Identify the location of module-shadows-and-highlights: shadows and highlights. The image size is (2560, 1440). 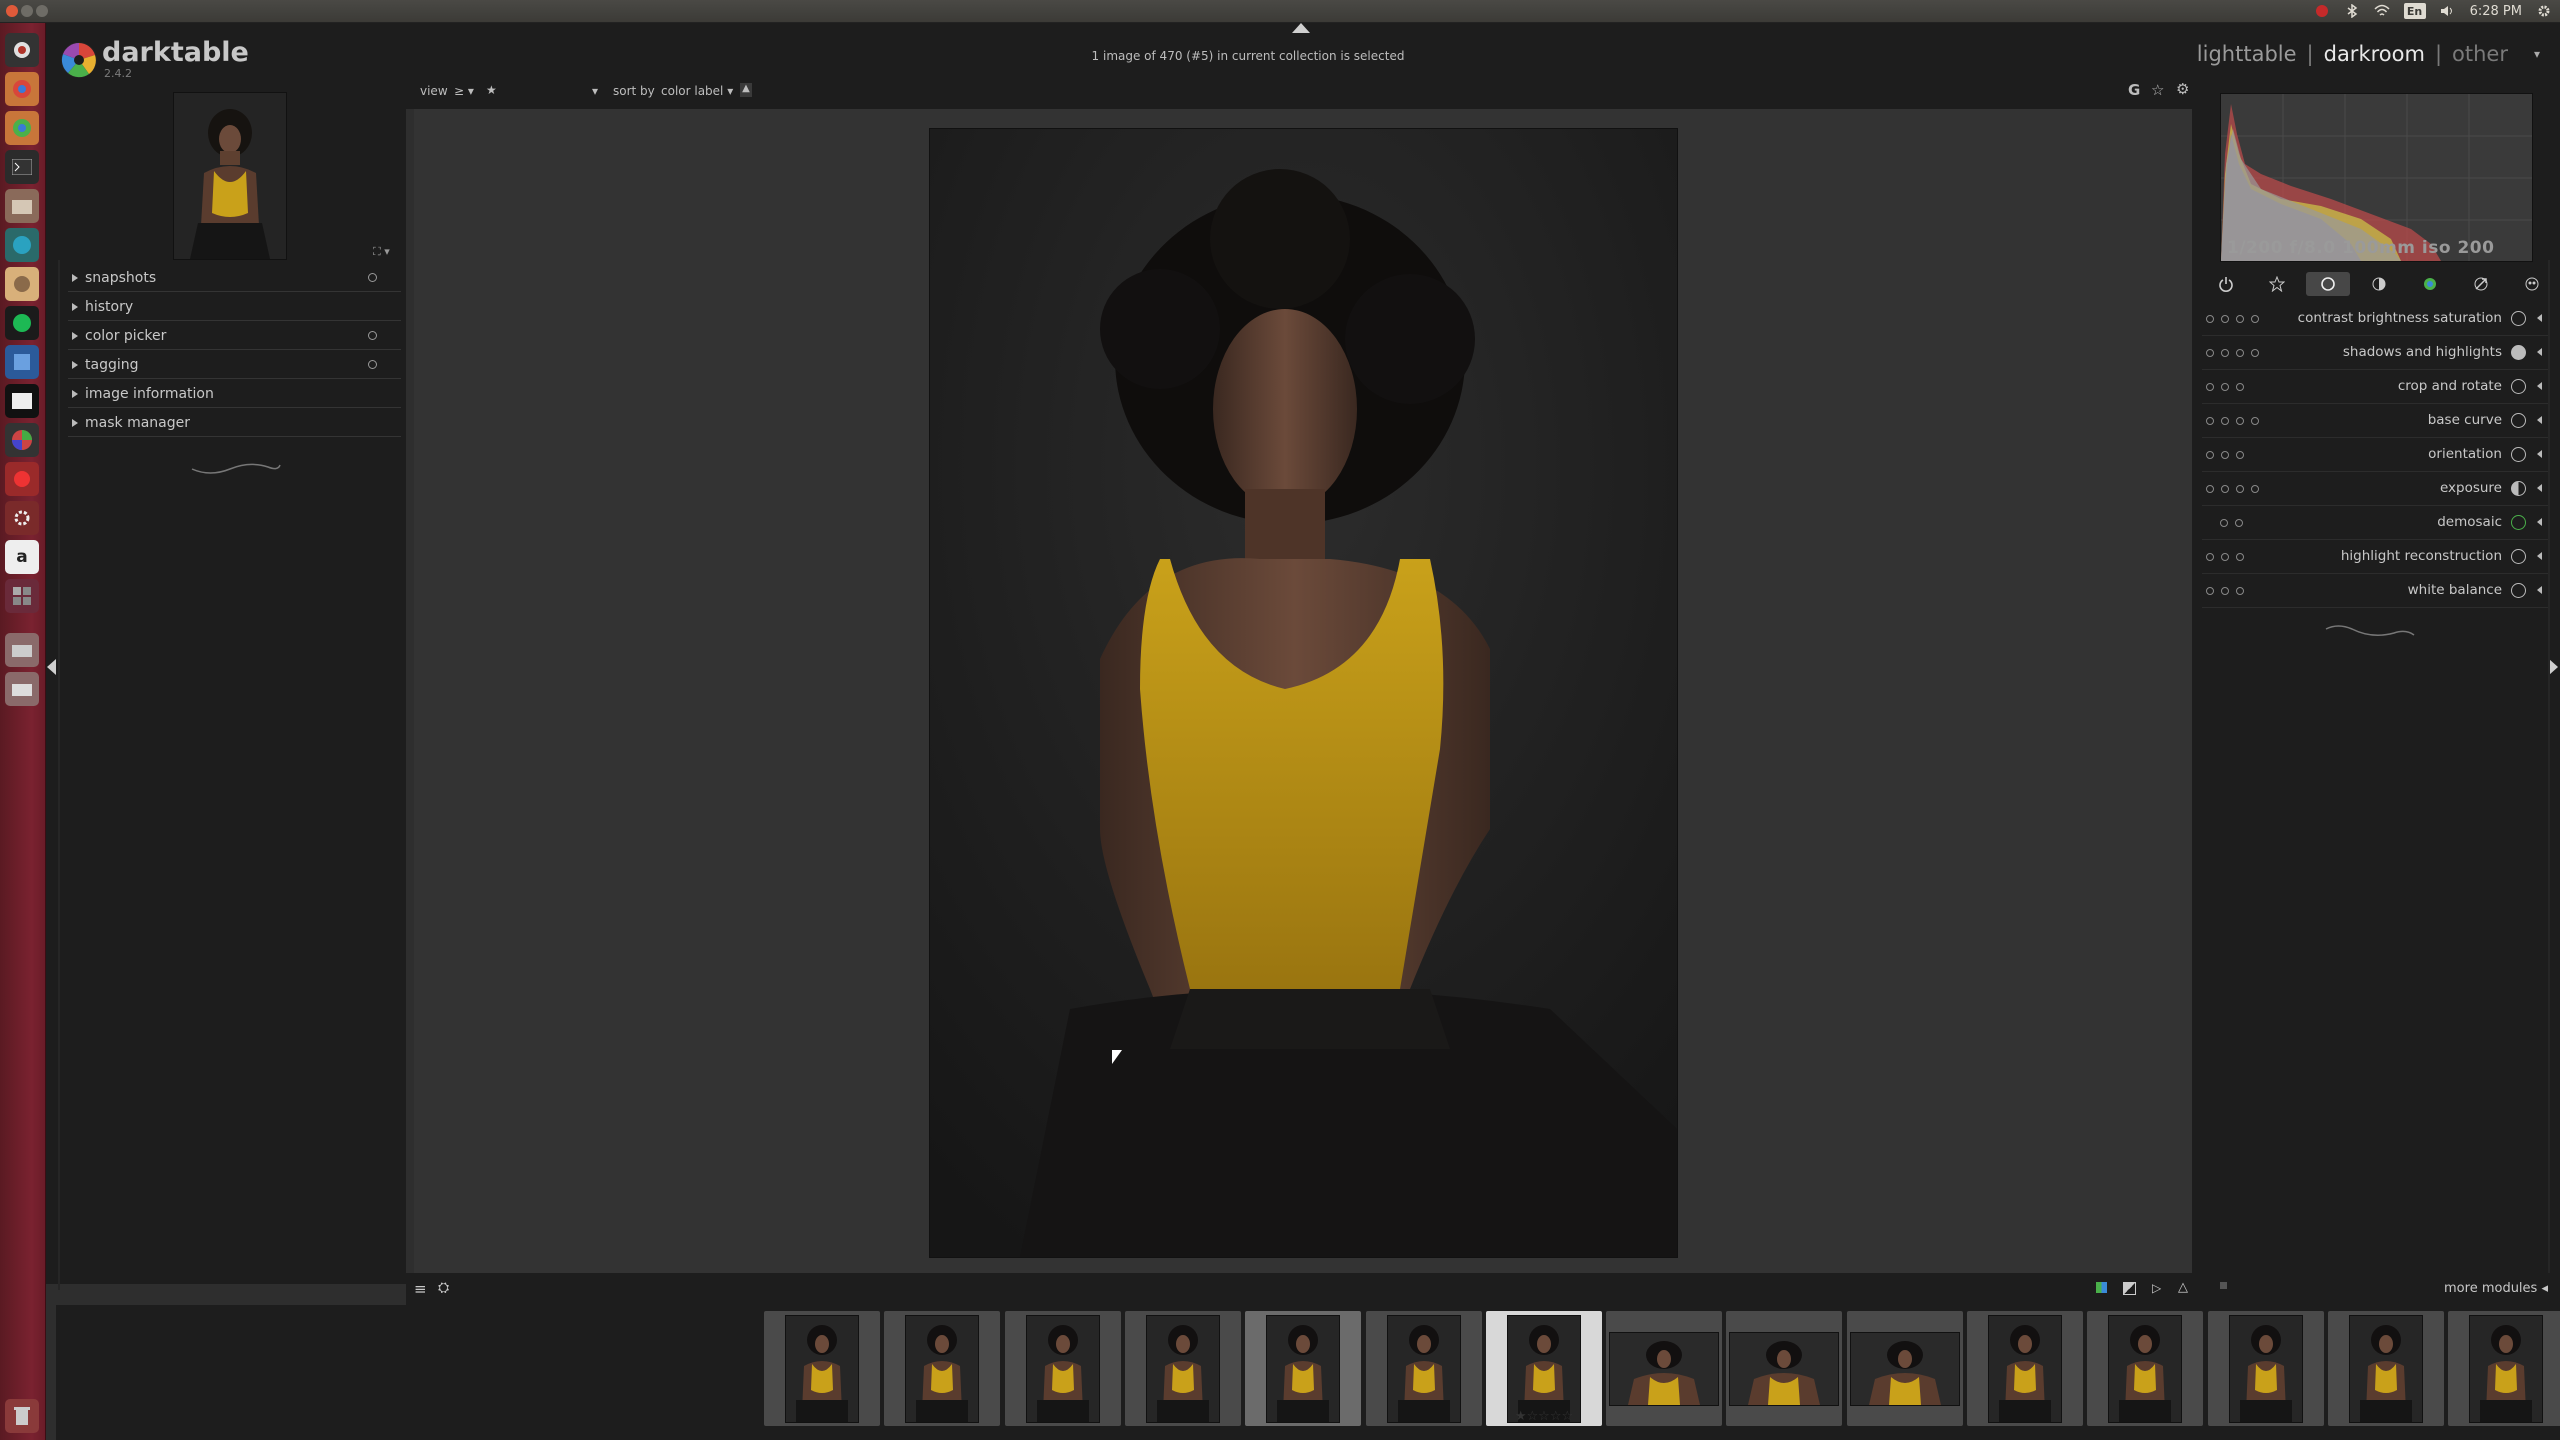
(2376, 353).